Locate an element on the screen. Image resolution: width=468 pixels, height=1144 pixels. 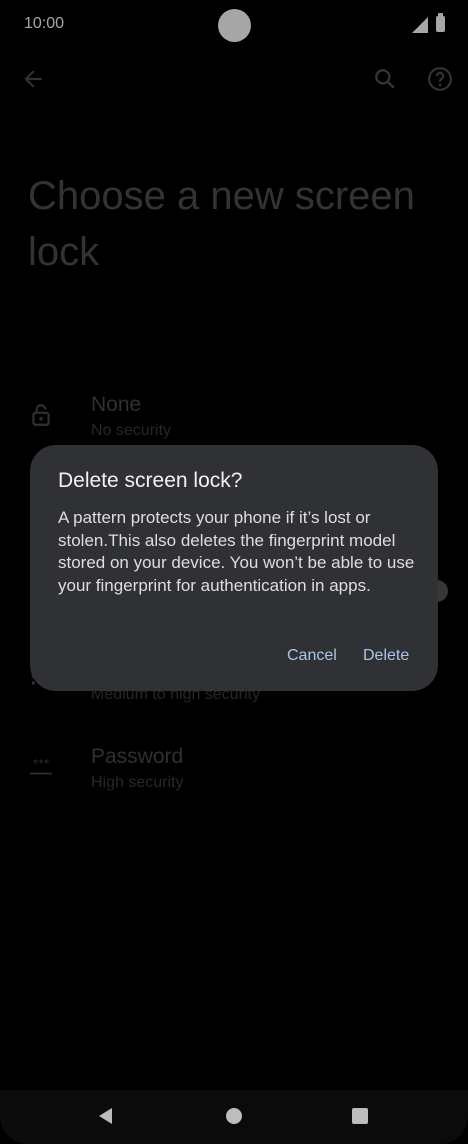
dialog-title: Delete screen lock? is located at coordinates (150, 480).